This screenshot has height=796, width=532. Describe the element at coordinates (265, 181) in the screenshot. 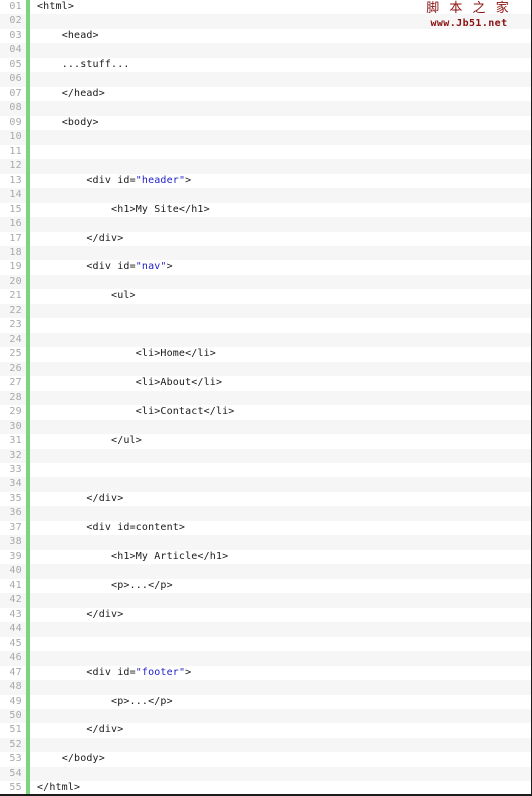

I see `code-line: 13 <div id="header">` at that location.